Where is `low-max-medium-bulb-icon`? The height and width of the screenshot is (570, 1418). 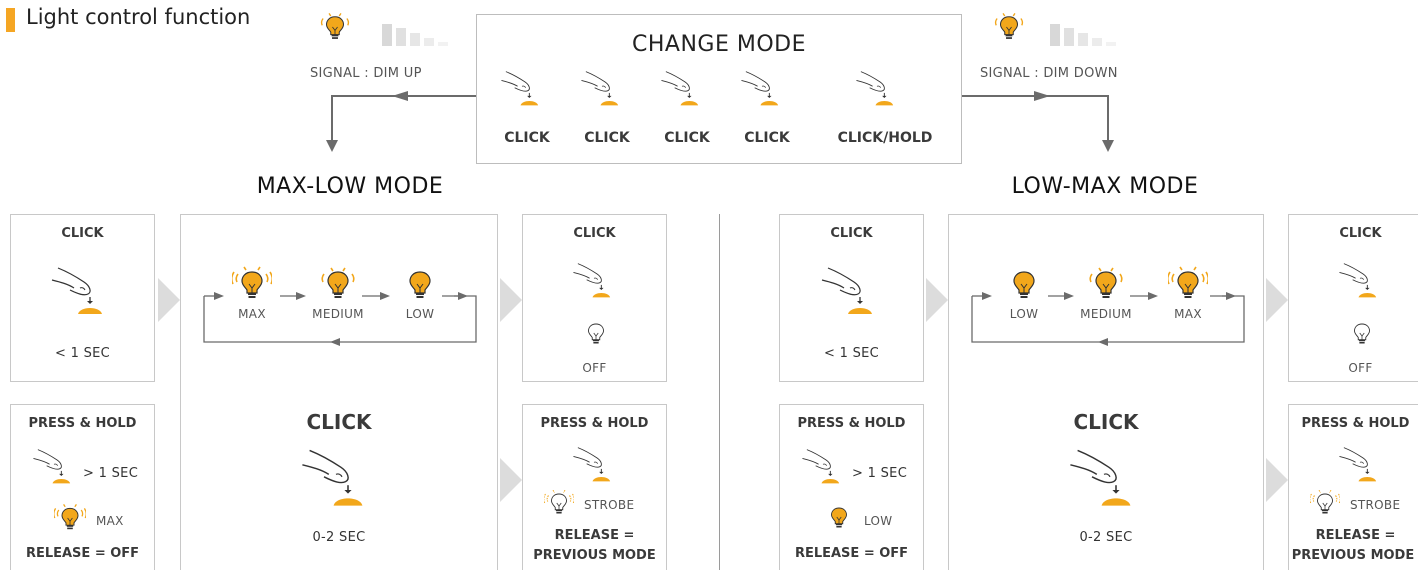
low-max-medium-bulb-icon is located at coordinates (1106, 284).